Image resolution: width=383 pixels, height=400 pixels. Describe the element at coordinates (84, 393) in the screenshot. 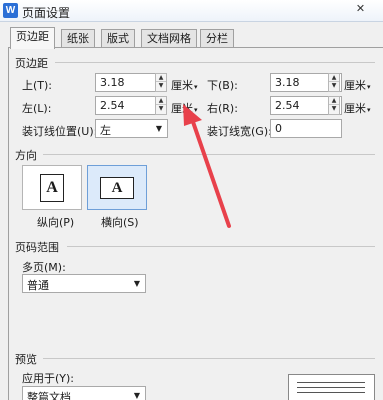

I see `apply-to-select: 整篇文档 ▼` at that location.